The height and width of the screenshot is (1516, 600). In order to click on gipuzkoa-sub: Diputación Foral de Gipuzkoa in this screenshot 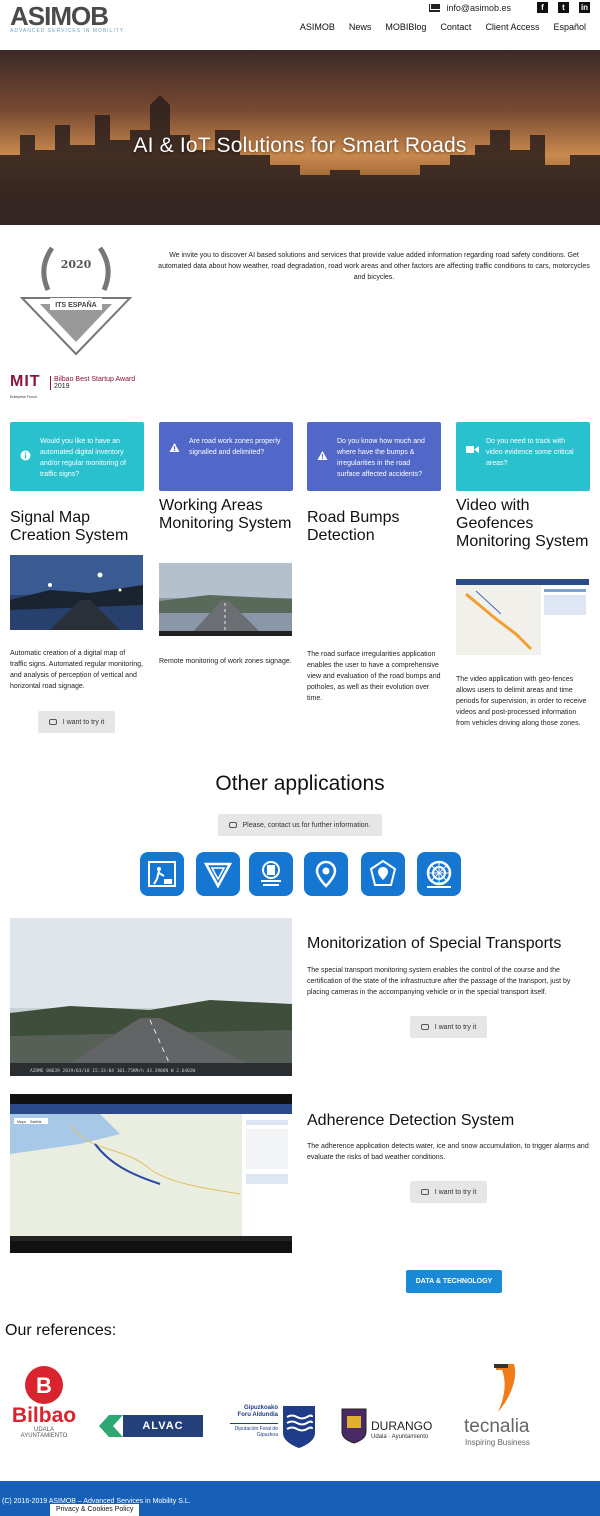, I will do `click(254, 1430)`.